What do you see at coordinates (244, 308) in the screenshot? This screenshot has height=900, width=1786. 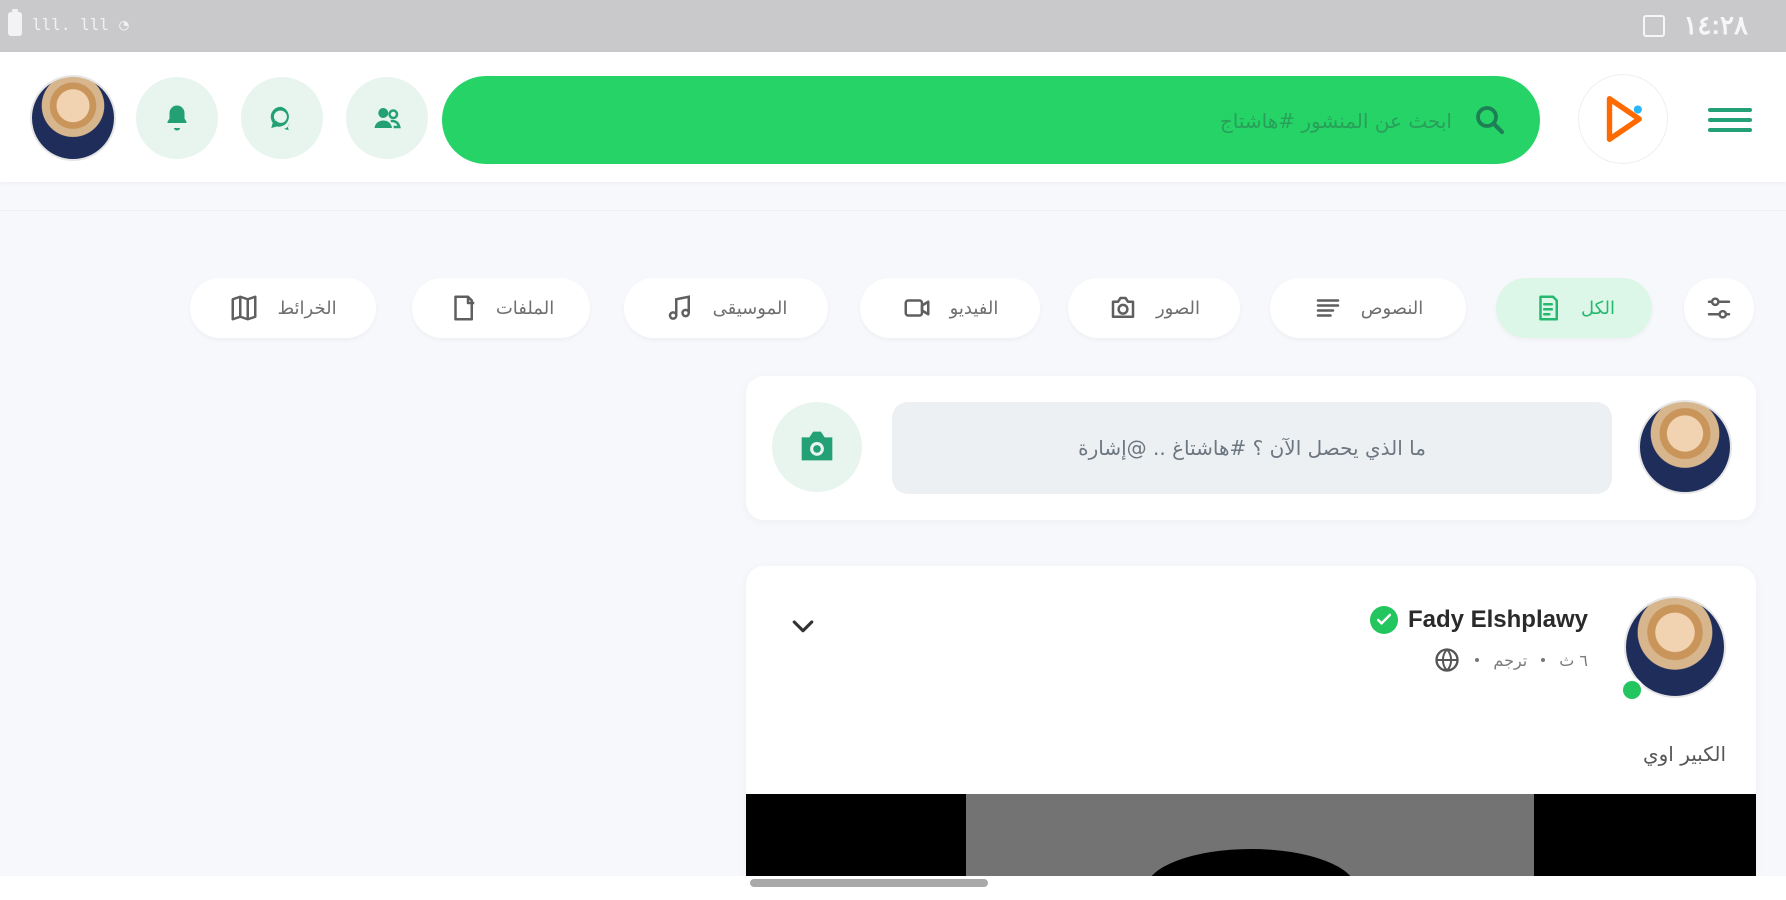 I see `map-icon` at bounding box center [244, 308].